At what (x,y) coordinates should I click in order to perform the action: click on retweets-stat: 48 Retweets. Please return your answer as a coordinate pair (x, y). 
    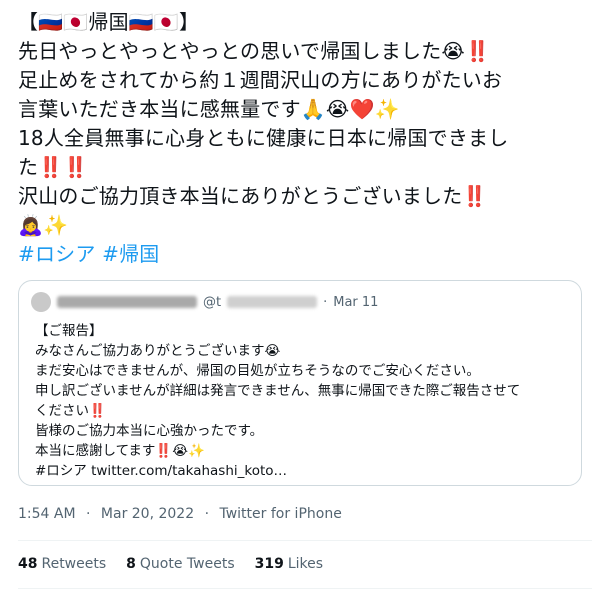
    Looking at the image, I should click on (62, 564).